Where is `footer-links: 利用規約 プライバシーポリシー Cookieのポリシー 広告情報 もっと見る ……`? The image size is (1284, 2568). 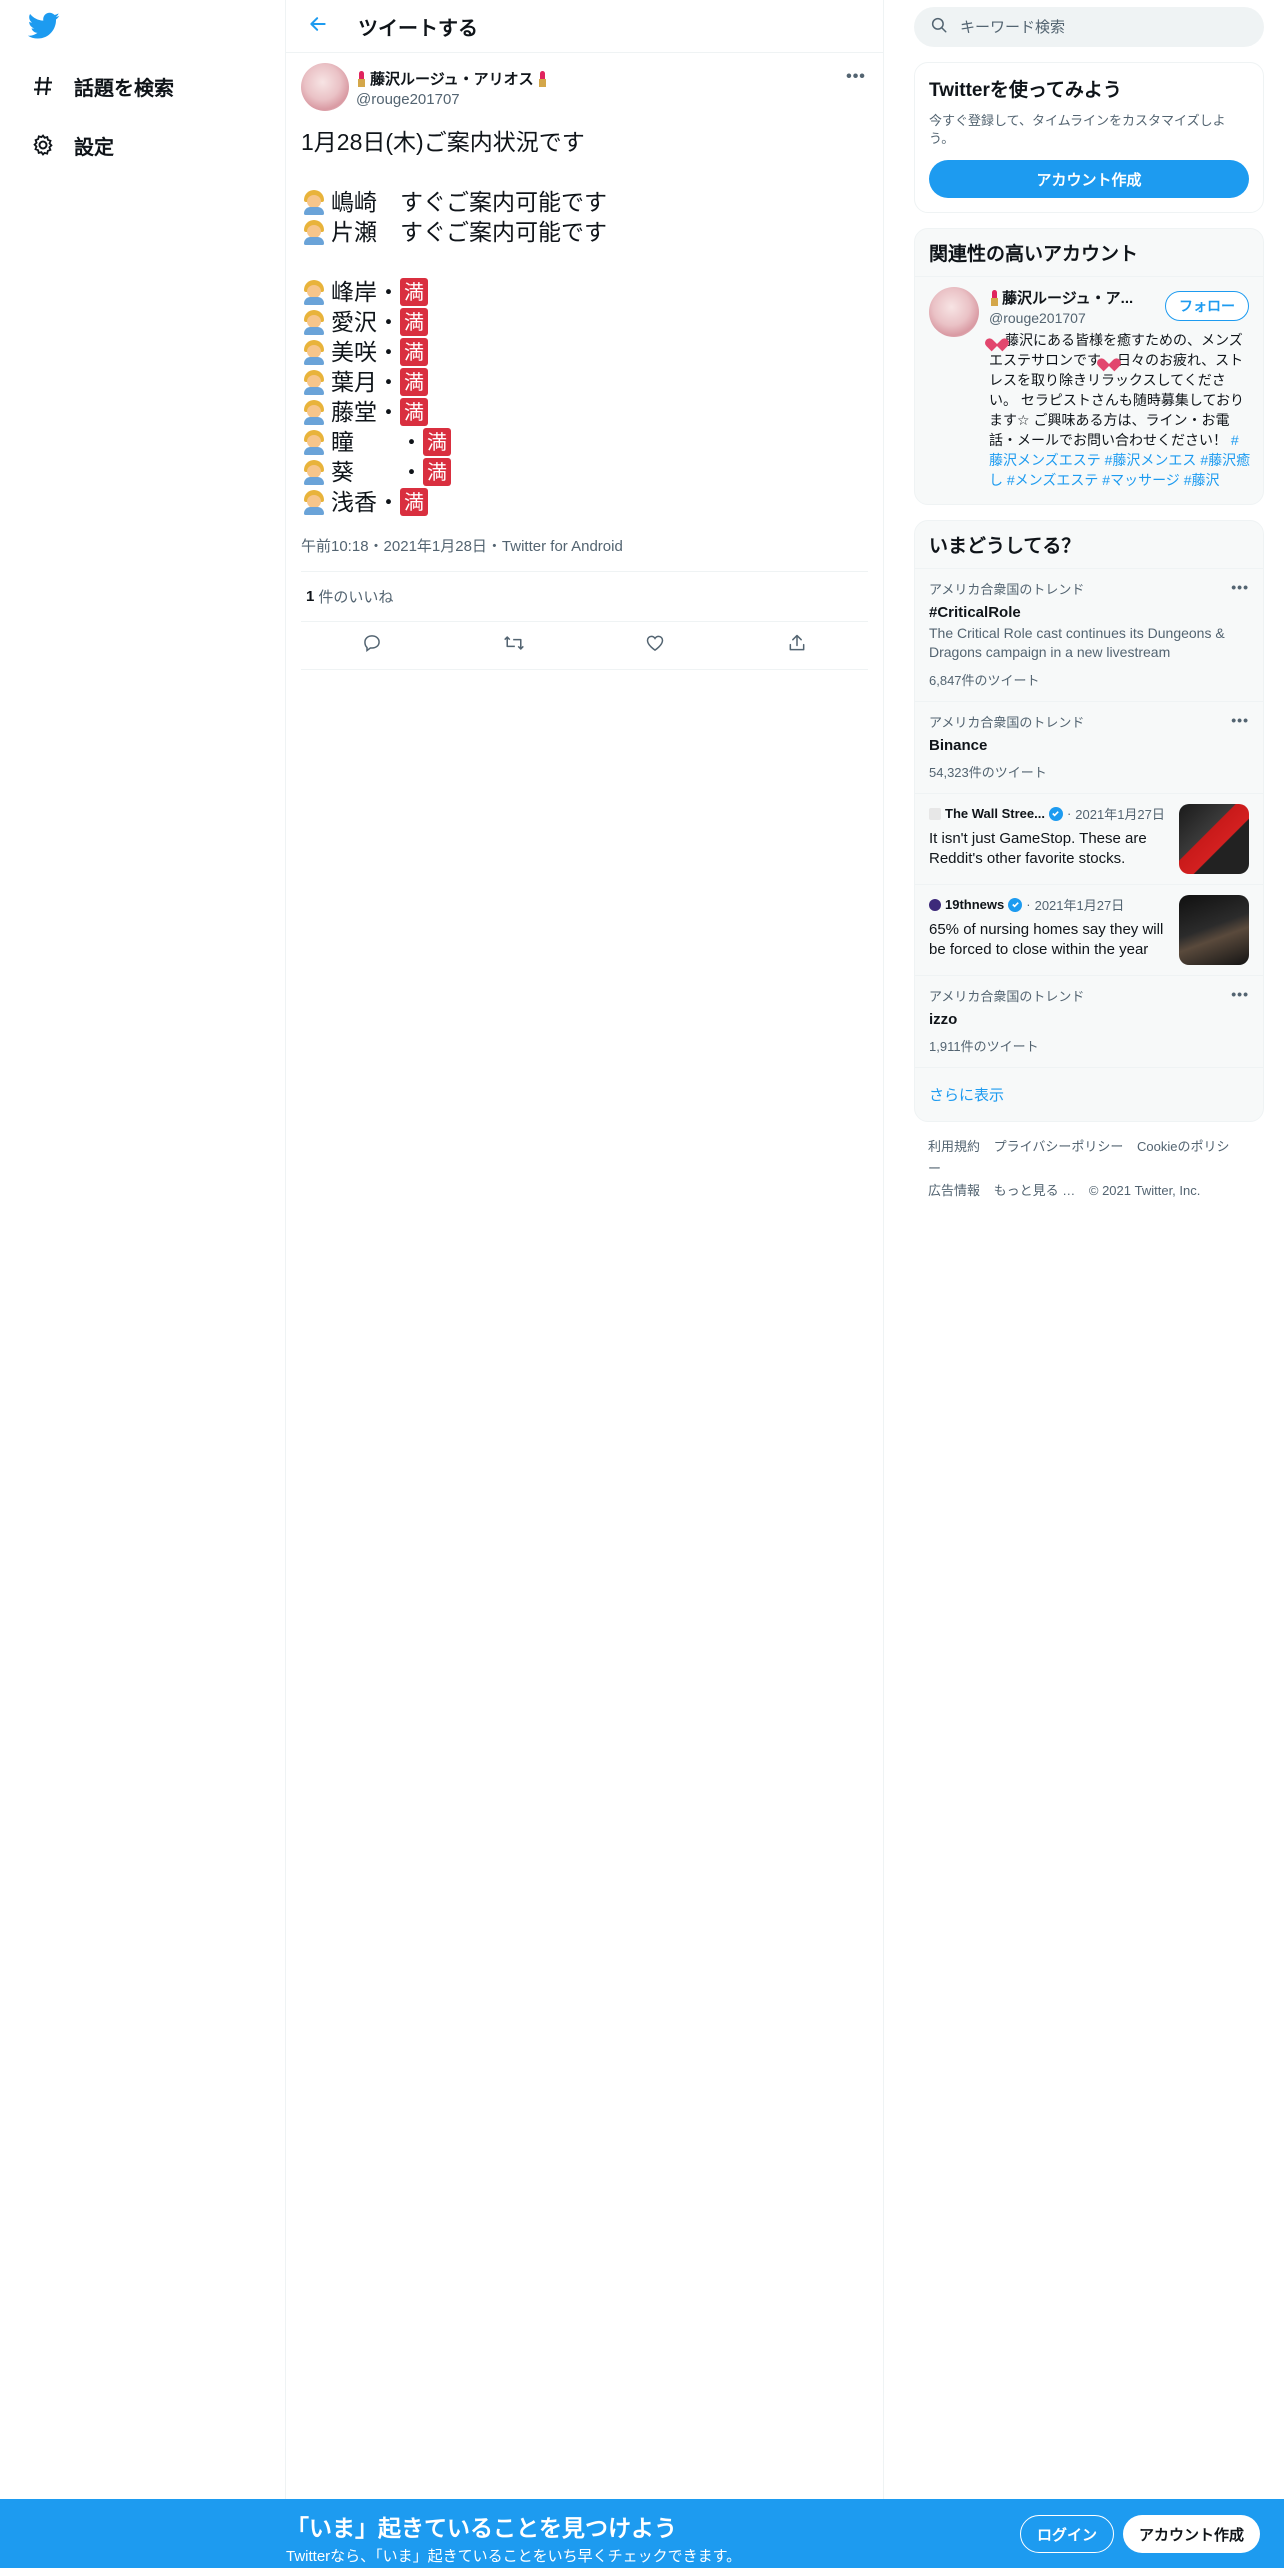
footer-links: 利用規約 プライバシーポリシー Cookieのポリシー 広告情報 もっと見る …… is located at coordinates (1089, 1169).